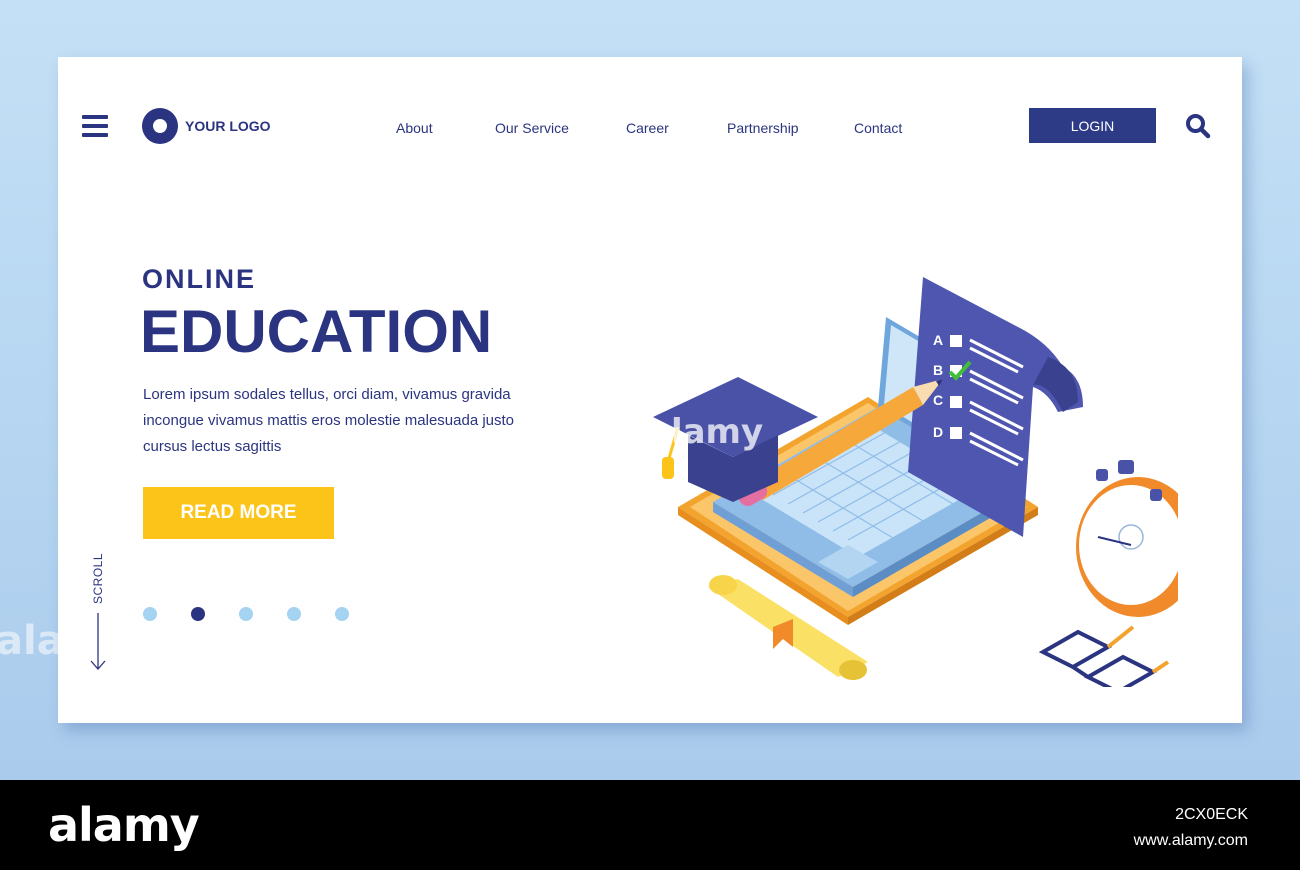 The width and height of the screenshot is (1300, 870). I want to click on hero-subtitle: ONLINE, so click(199, 279).